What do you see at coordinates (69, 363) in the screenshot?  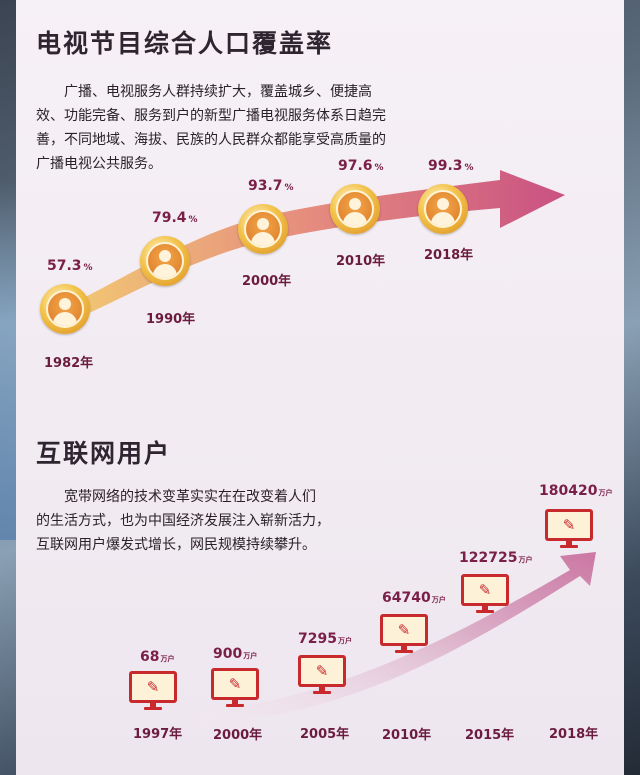 I see `coverage-year-label: 1982年` at bounding box center [69, 363].